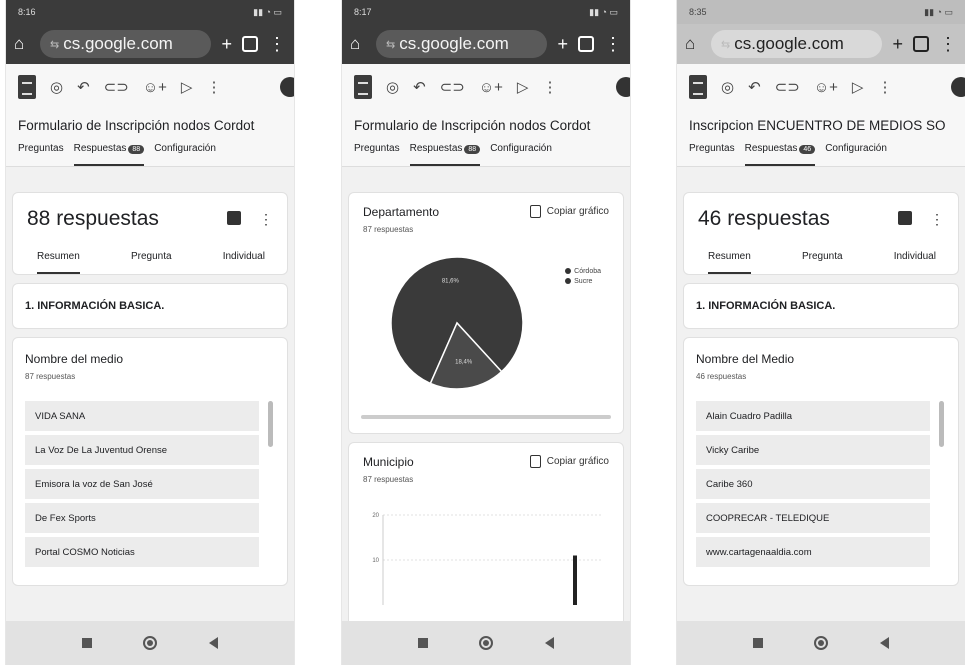  What do you see at coordinates (118, 43) in the screenshot?
I see `url-text: cs.google.com` at bounding box center [118, 43].